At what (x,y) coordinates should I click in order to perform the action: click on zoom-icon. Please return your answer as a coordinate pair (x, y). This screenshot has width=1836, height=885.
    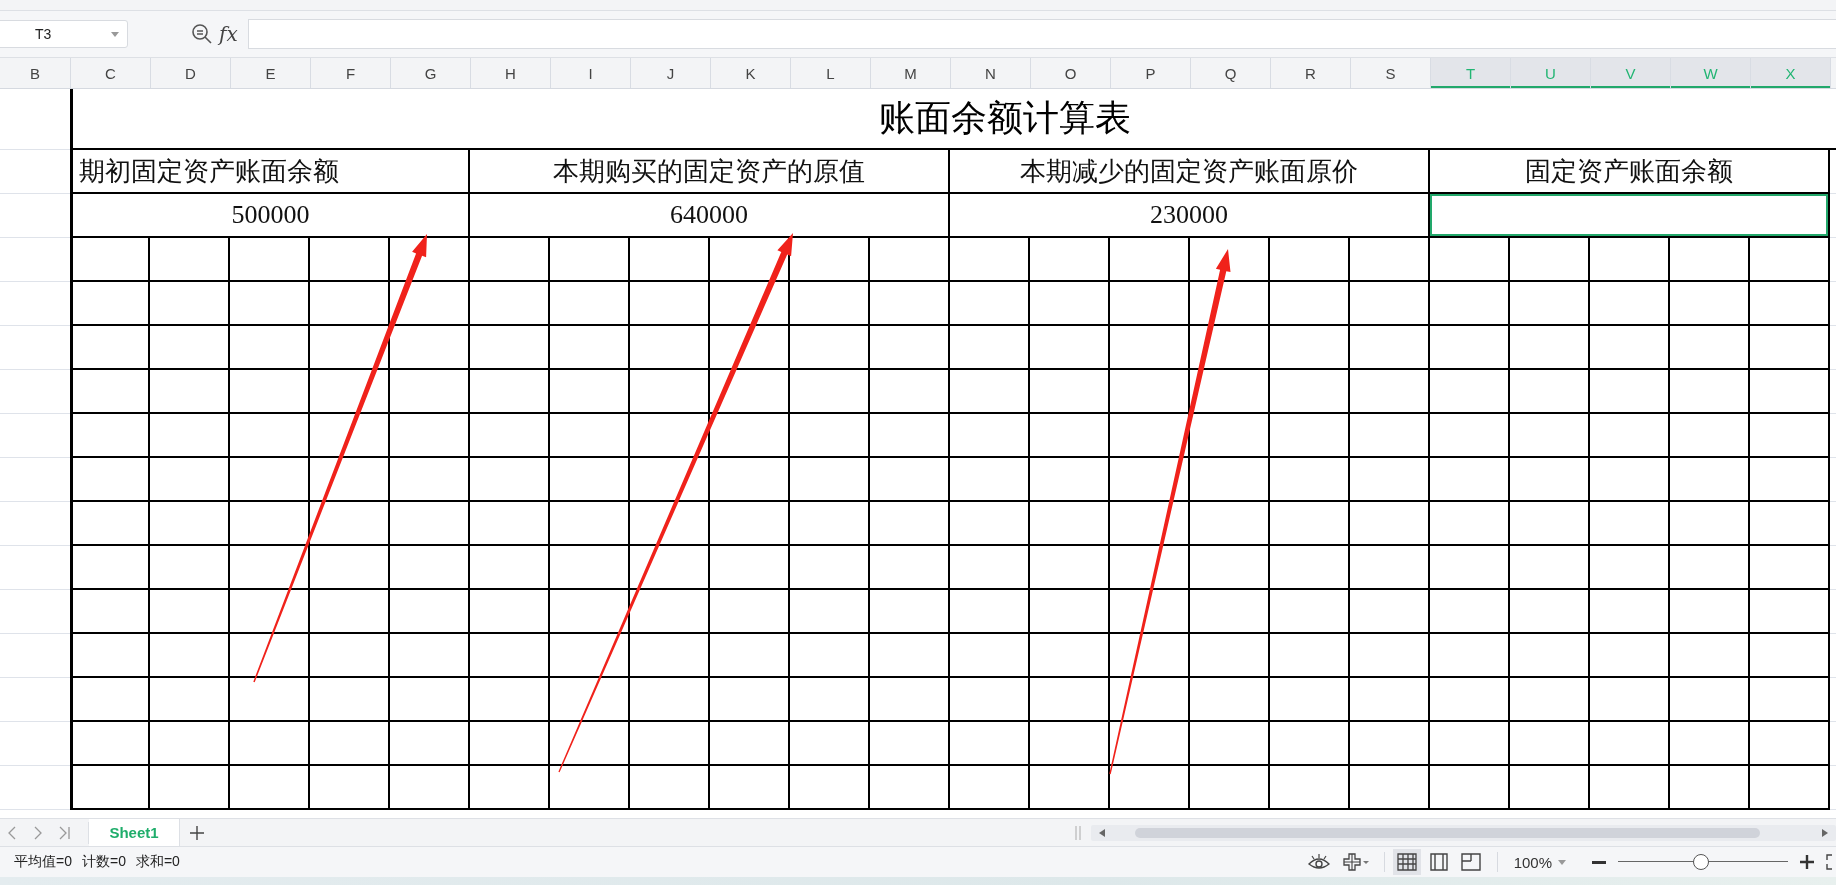
    Looking at the image, I should click on (202, 34).